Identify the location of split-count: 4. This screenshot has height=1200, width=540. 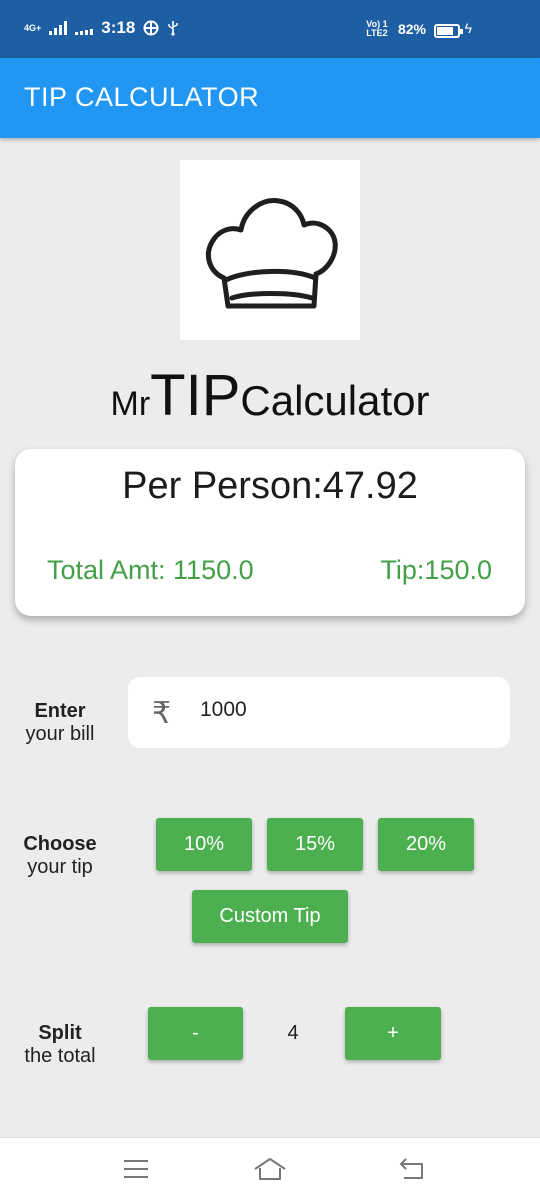
(293, 1033).